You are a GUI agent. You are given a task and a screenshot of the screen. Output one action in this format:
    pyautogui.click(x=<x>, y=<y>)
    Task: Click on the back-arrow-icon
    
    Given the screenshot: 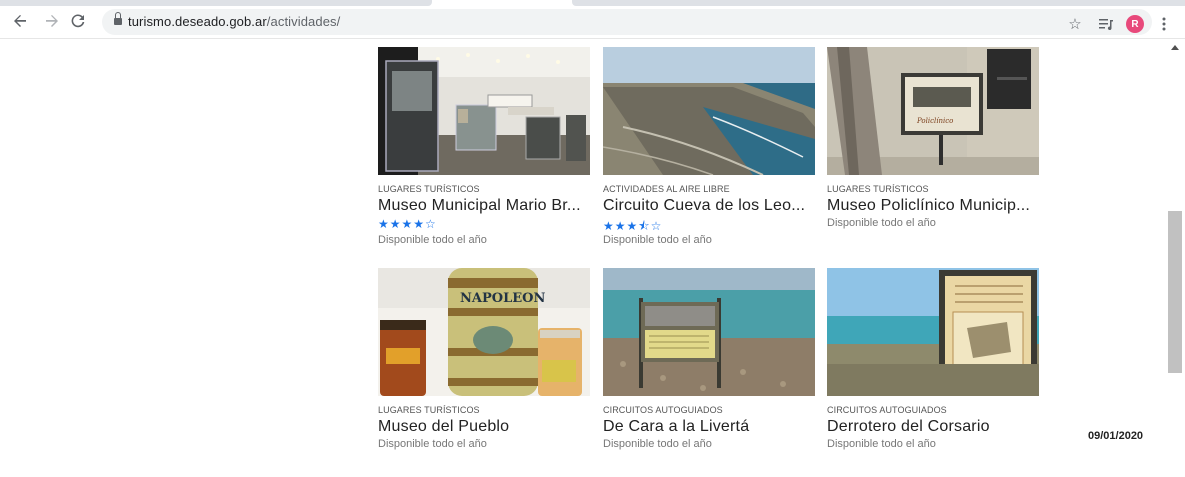 What is the action you would take?
    pyautogui.click(x=20, y=21)
    